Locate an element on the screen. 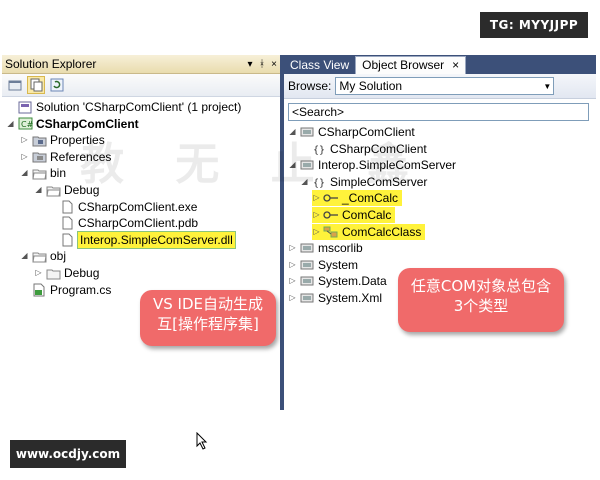 The image size is (600, 480). browse-scope-value: My Solution is located at coordinates (371, 86).